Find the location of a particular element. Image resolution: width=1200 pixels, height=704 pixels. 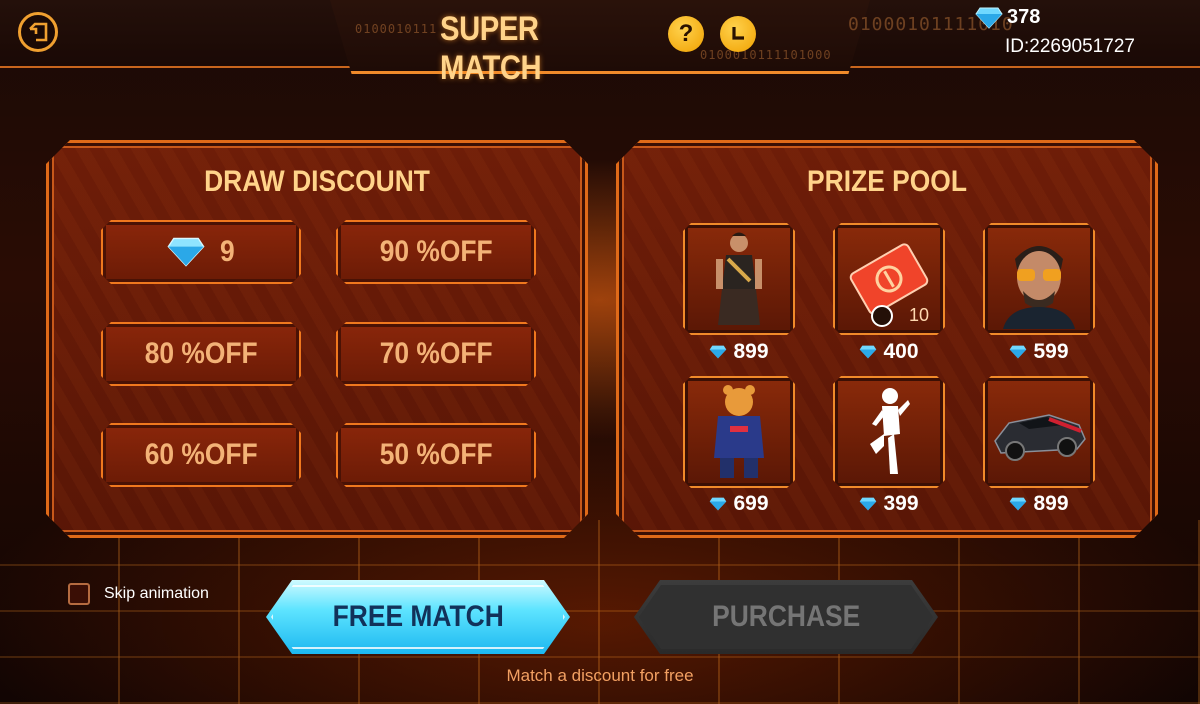

tiger-costume-icon is located at coordinates (739, 432).